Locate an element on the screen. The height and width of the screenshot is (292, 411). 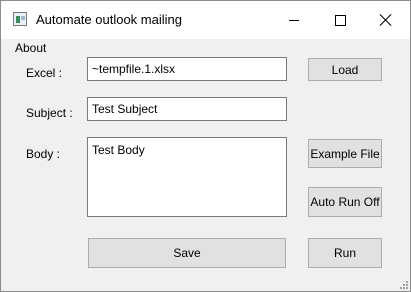
menu-bar: About is located at coordinates (205, 48).